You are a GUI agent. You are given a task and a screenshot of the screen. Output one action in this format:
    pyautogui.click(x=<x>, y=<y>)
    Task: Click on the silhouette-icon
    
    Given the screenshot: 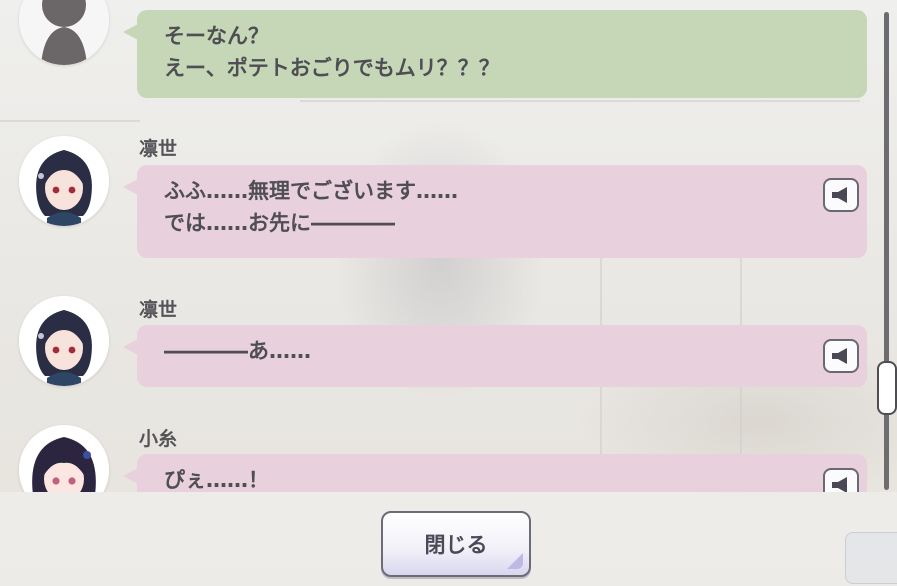 What is the action you would take?
    pyautogui.click(x=64, y=32)
    